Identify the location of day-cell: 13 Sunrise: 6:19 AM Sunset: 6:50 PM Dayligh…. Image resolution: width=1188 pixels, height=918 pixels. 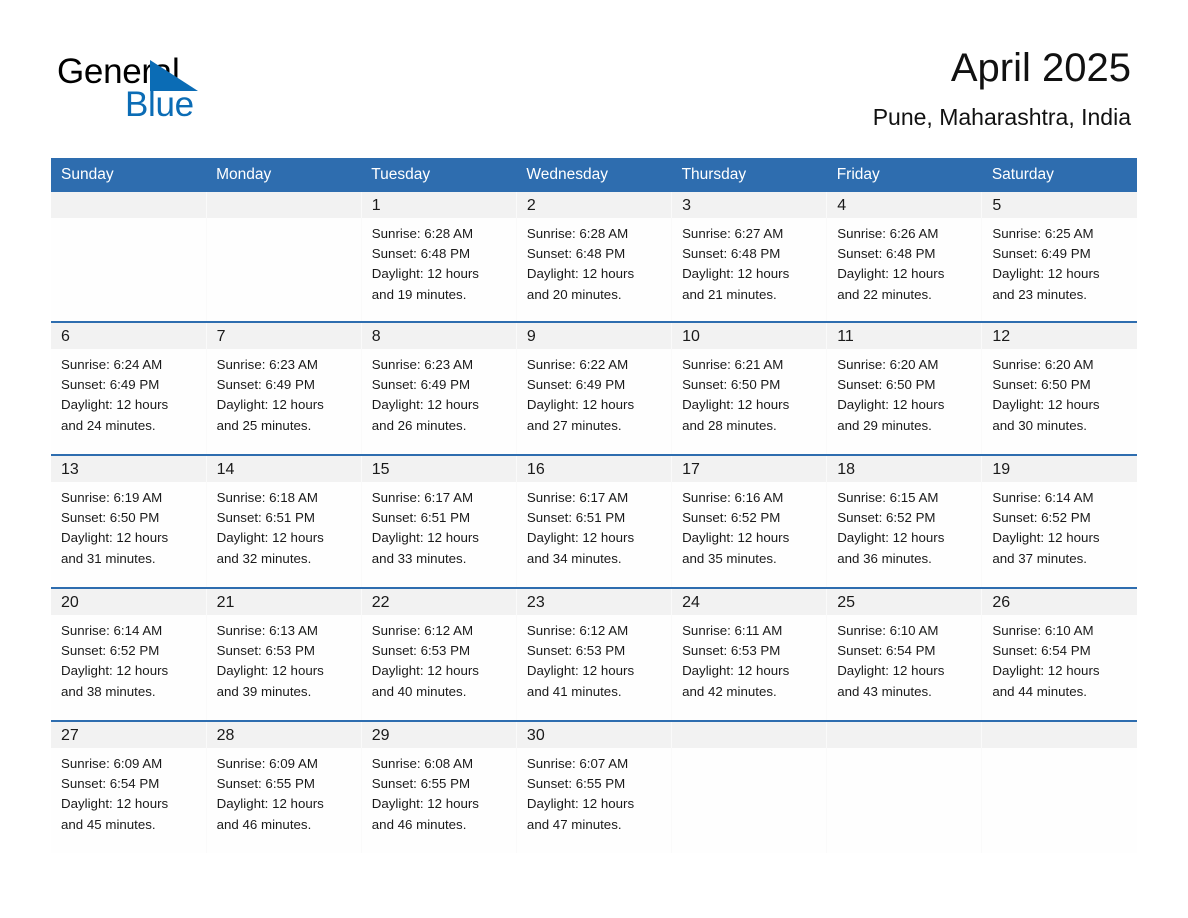
(129, 521).